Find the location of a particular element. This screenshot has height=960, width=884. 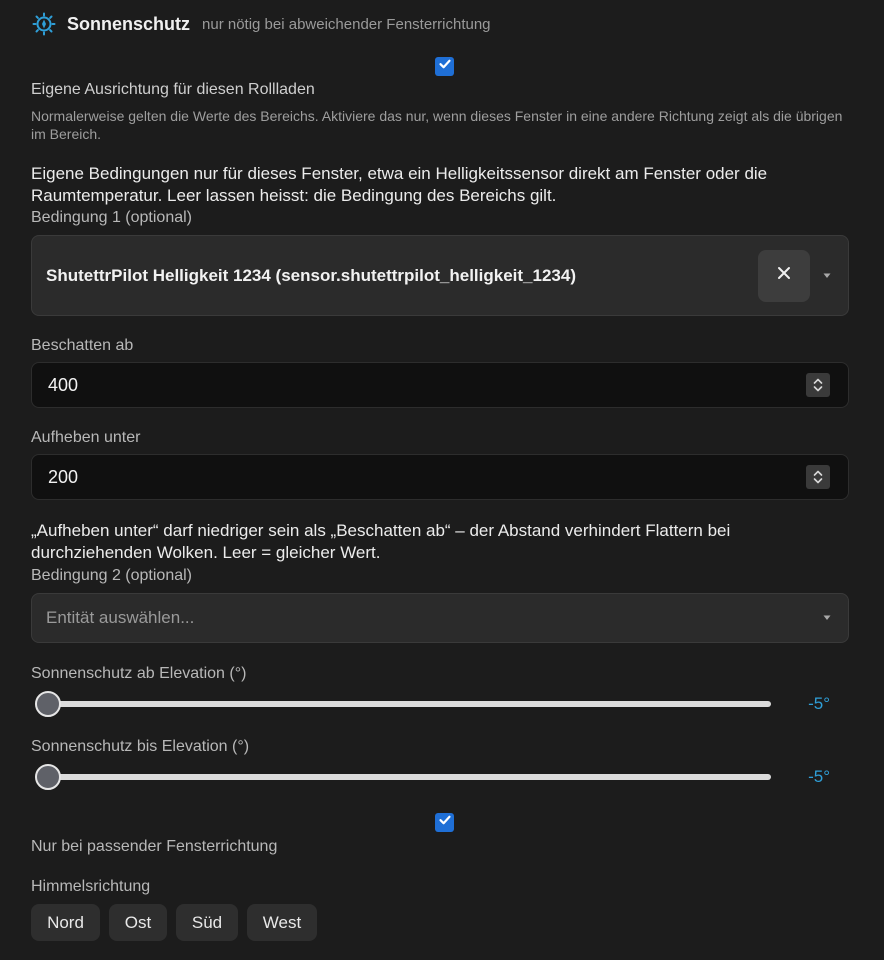

release-below-label: Aufheben unter is located at coordinates (86, 437).